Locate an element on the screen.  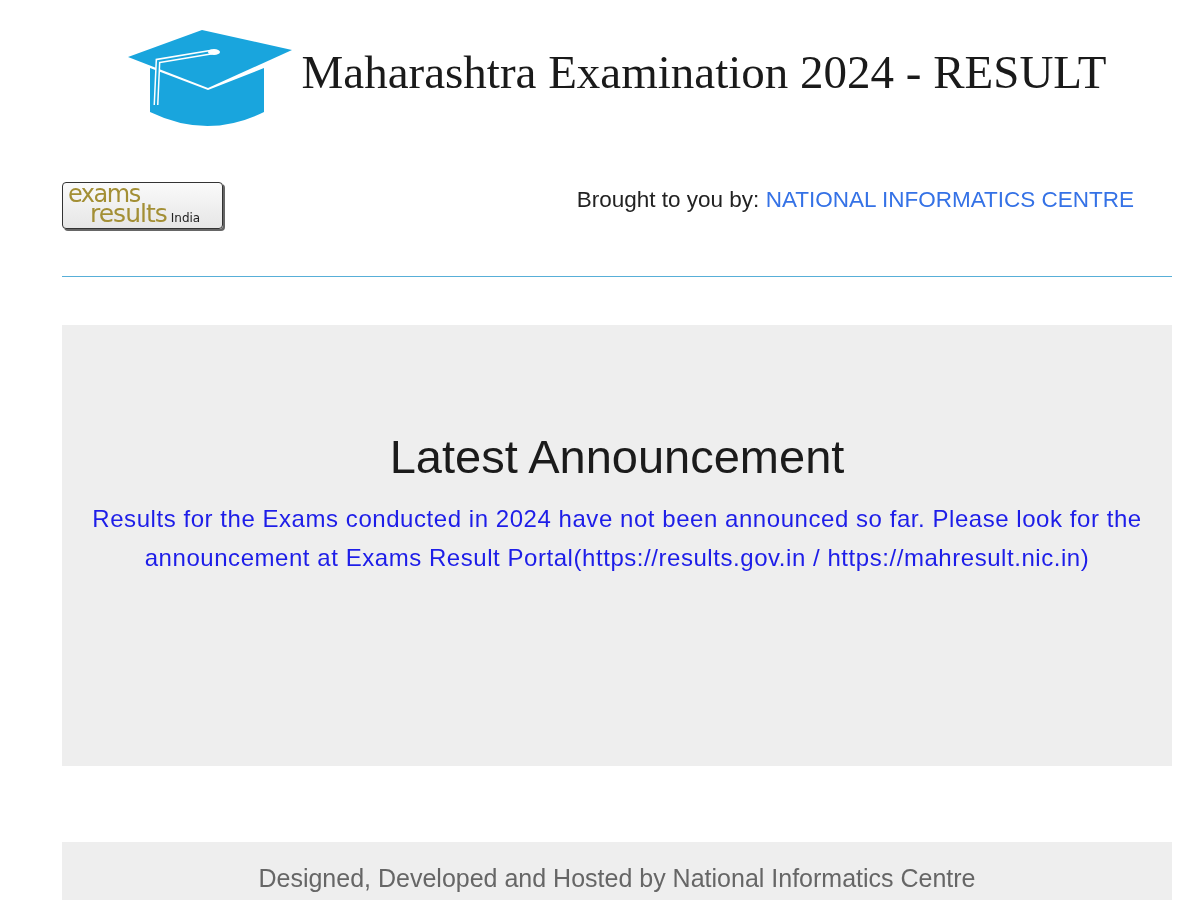
nic-link: NATIONAL INFORMATICS CENTRE is located at coordinates (949, 199).